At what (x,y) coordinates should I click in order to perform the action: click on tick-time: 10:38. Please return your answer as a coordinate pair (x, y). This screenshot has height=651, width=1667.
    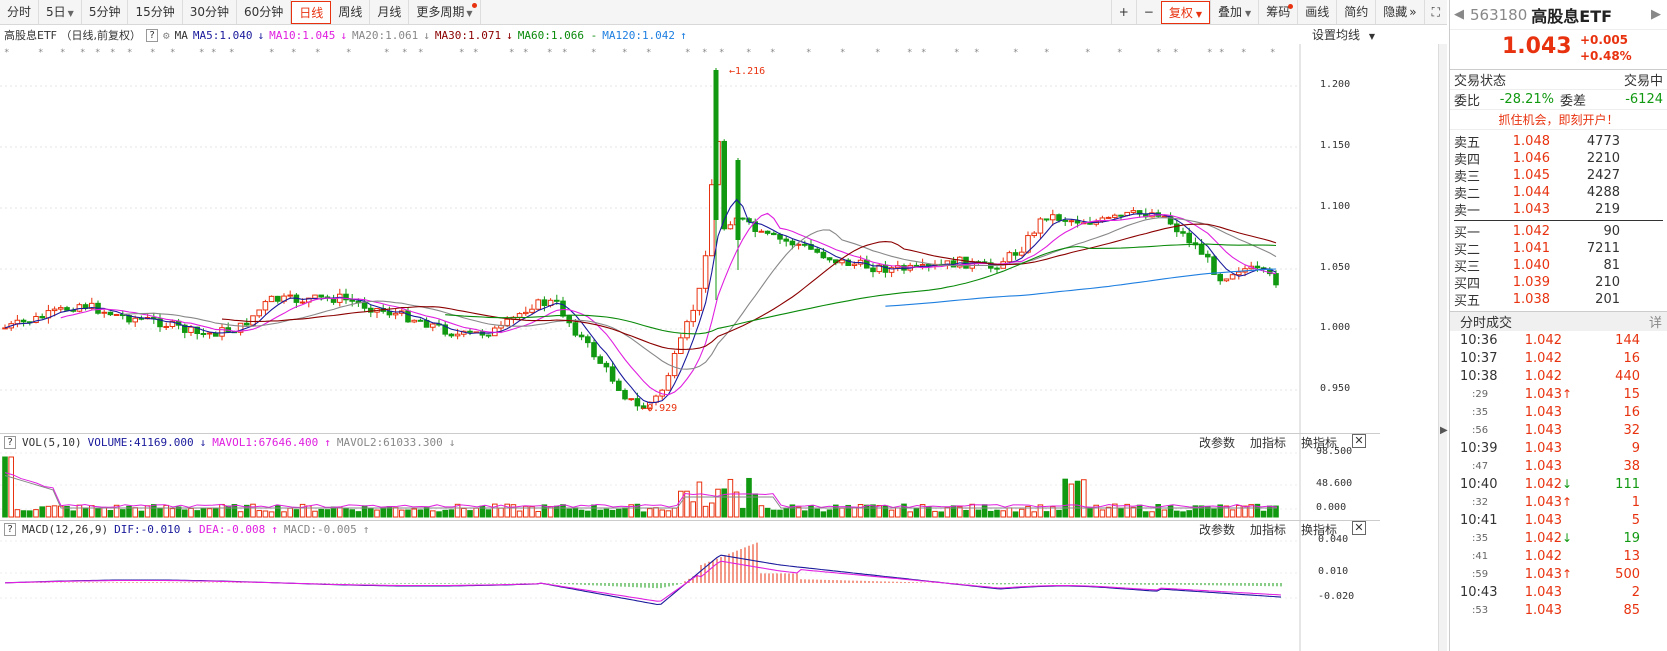
    Looking at the image, I should click on (1479, 376).